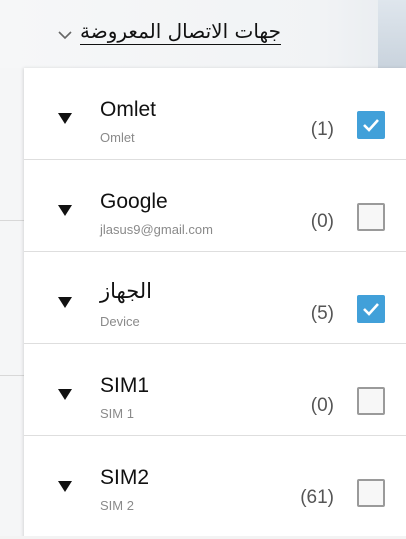  I want to click on account-subtitle: SIM 1, so click(117, 413).